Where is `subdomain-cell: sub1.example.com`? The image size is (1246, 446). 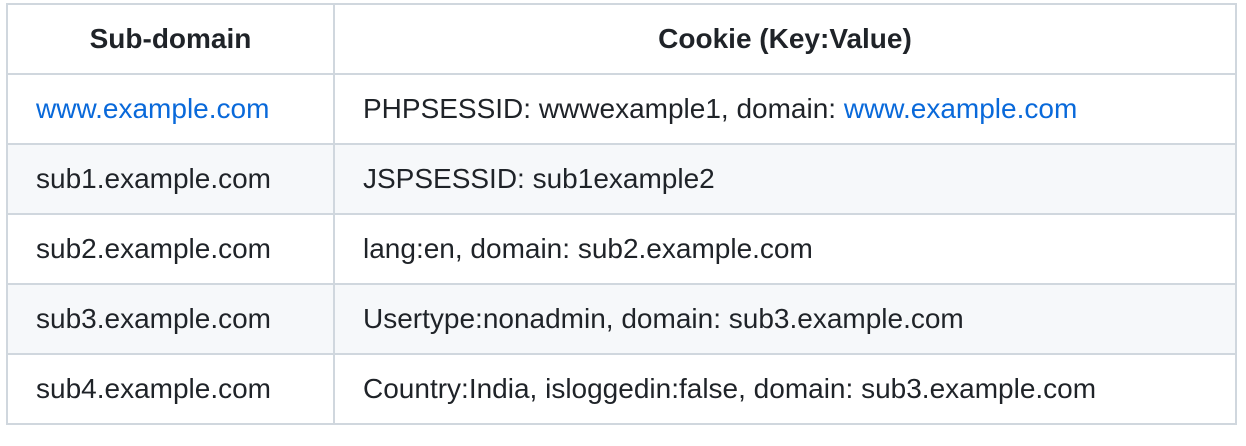
subdomain-cell: sub1.example.com is located at coordinates (170, 179).